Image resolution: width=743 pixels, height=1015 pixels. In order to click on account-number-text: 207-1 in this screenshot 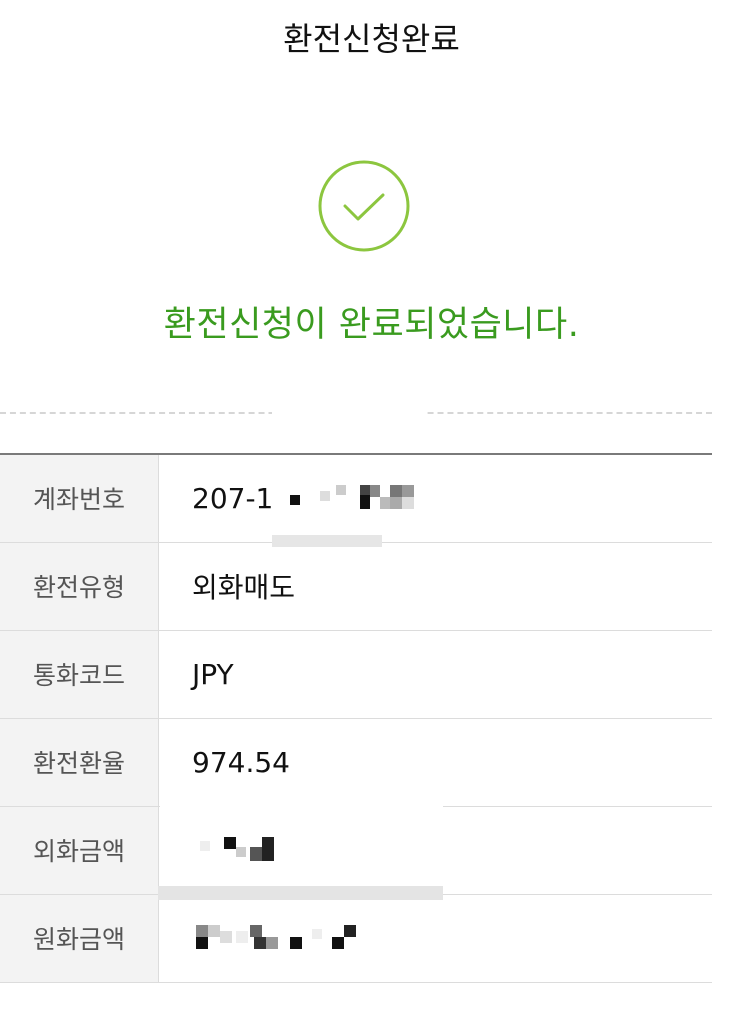, I will do `click(233, 498)`.